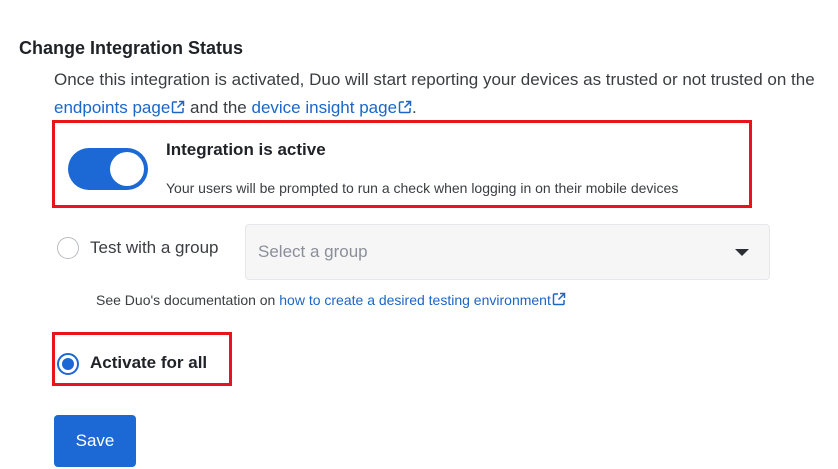 The height and width of the screenshot is (469, 838). Describe the element at coordinates (112, 107) in the screenshot. I see `endpoints-link-label: endpoints page` at that location.